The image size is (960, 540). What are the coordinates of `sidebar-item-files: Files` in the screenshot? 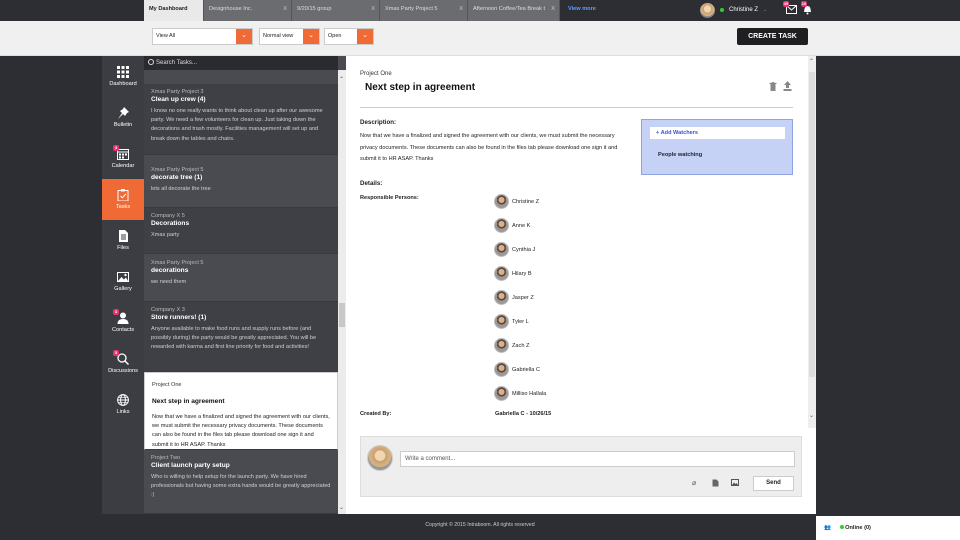 It's located at (123, 240).